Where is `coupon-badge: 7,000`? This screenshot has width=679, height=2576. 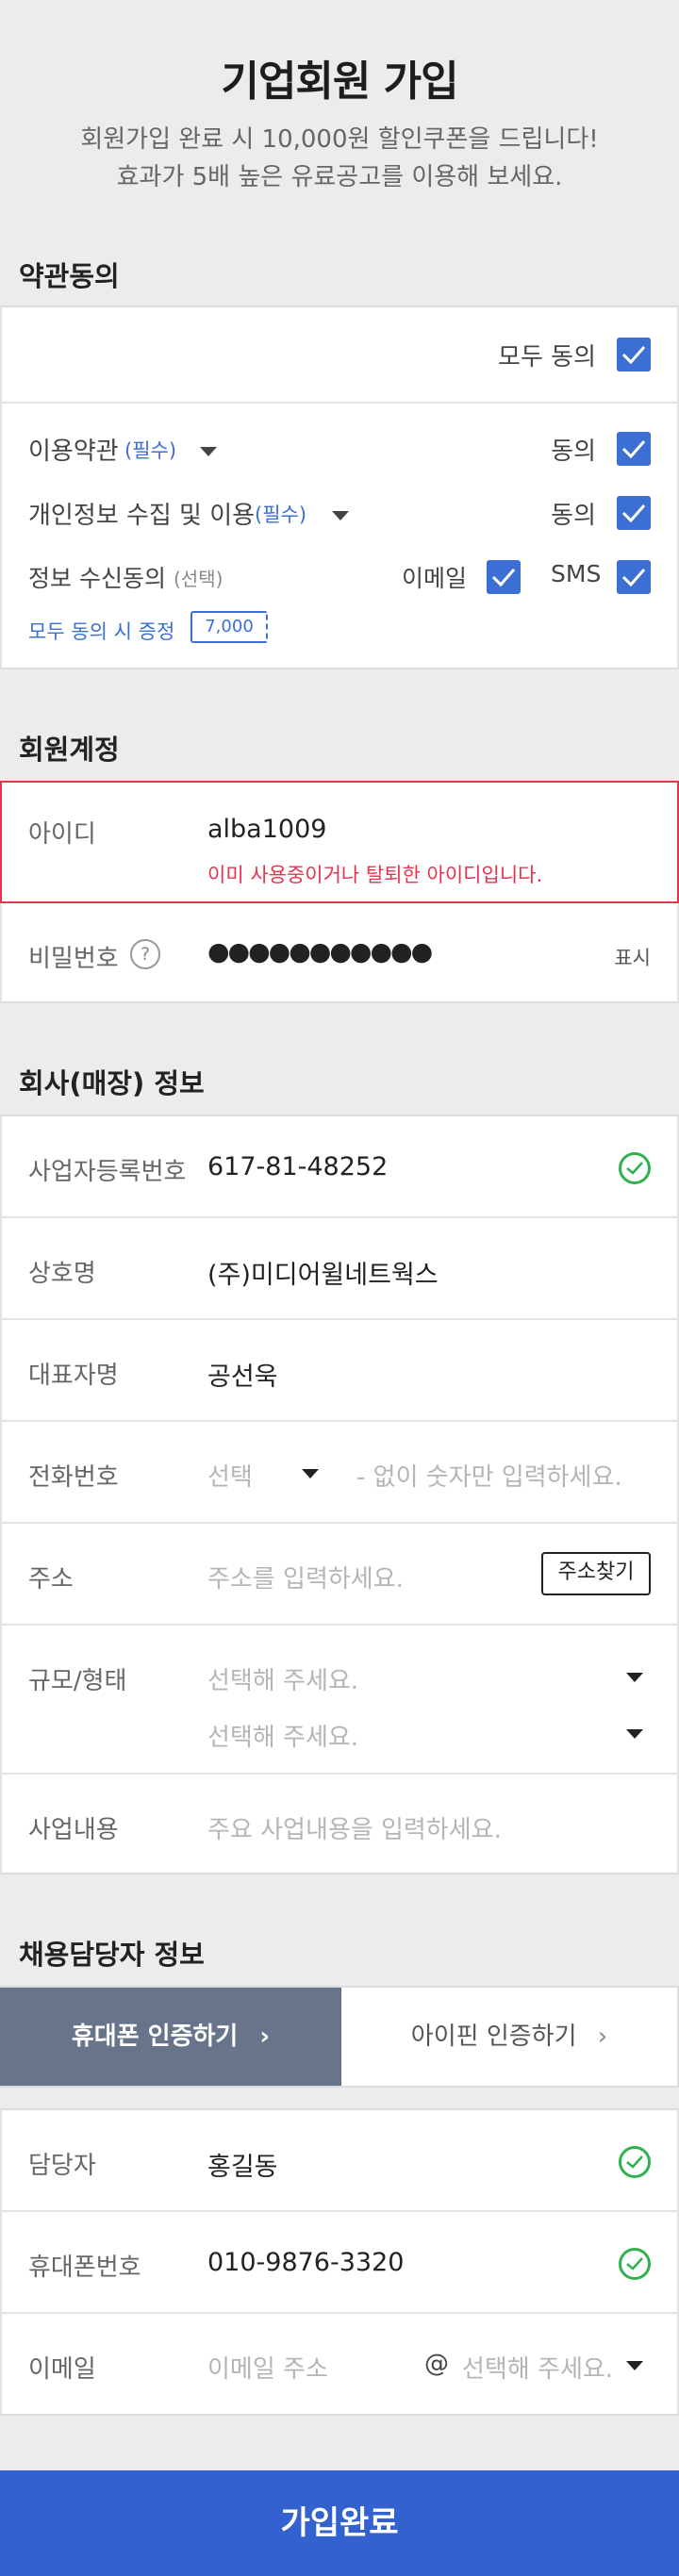 coupon-badge: 7,000 is located at coordinates (229, 627).